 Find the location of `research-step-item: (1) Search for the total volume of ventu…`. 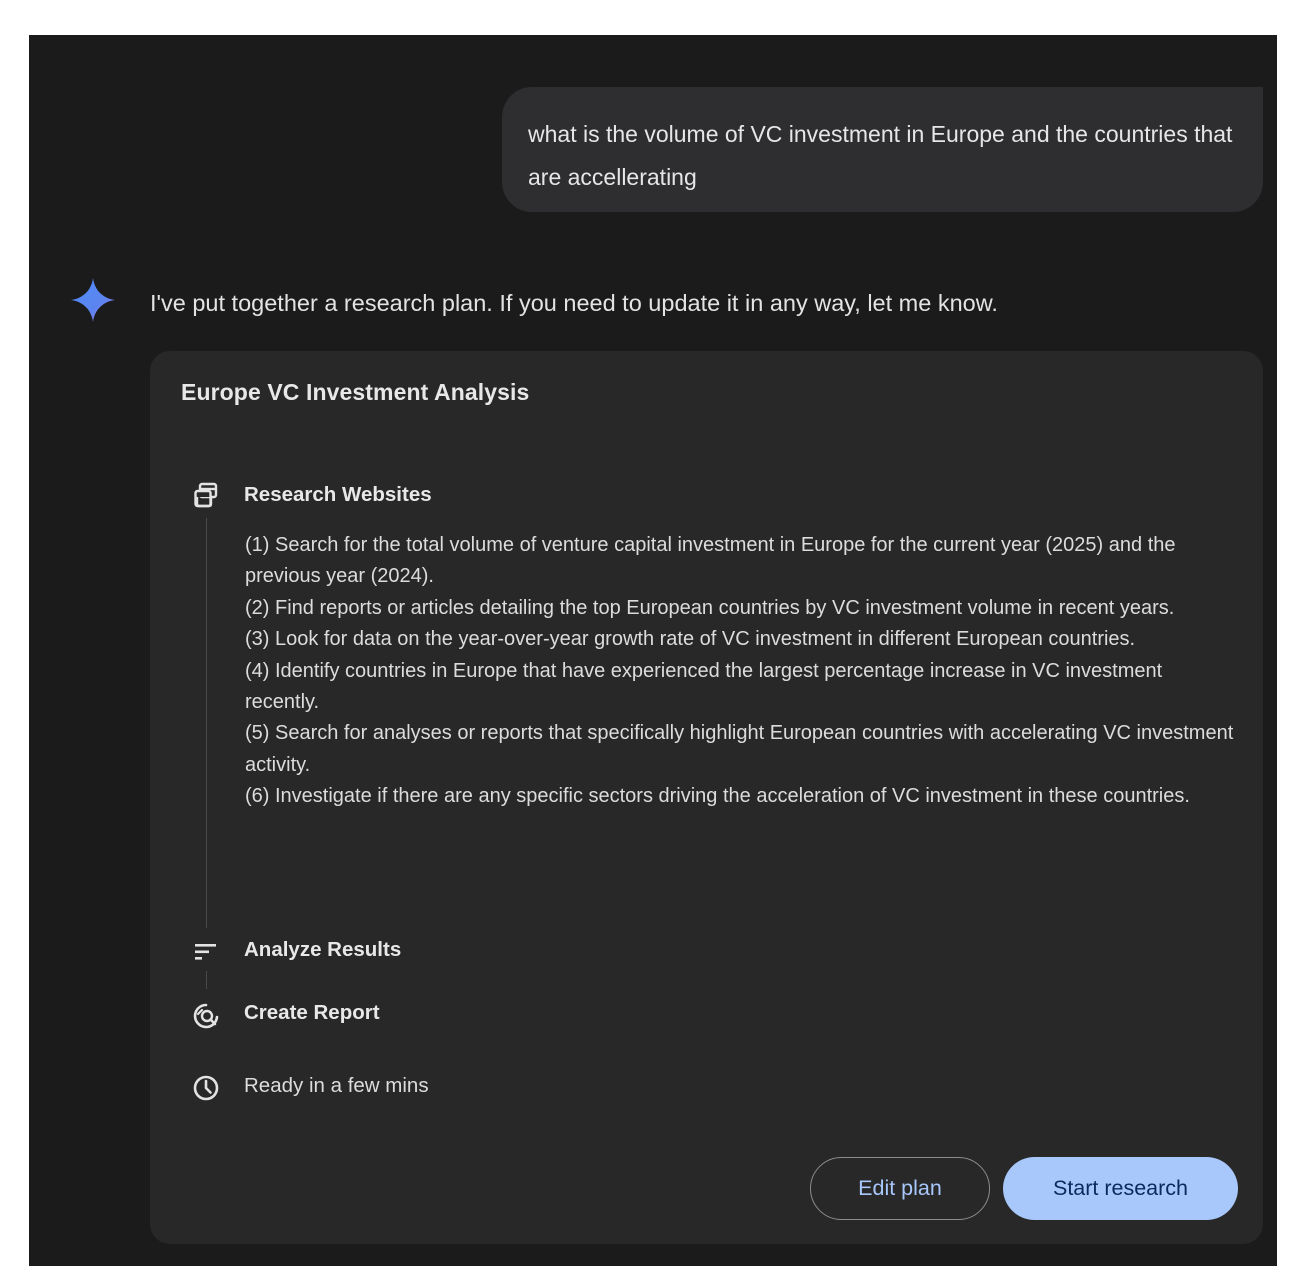

research-step-item: (1) Search for the total volume of ventu… is located at coordinates (710, 561).